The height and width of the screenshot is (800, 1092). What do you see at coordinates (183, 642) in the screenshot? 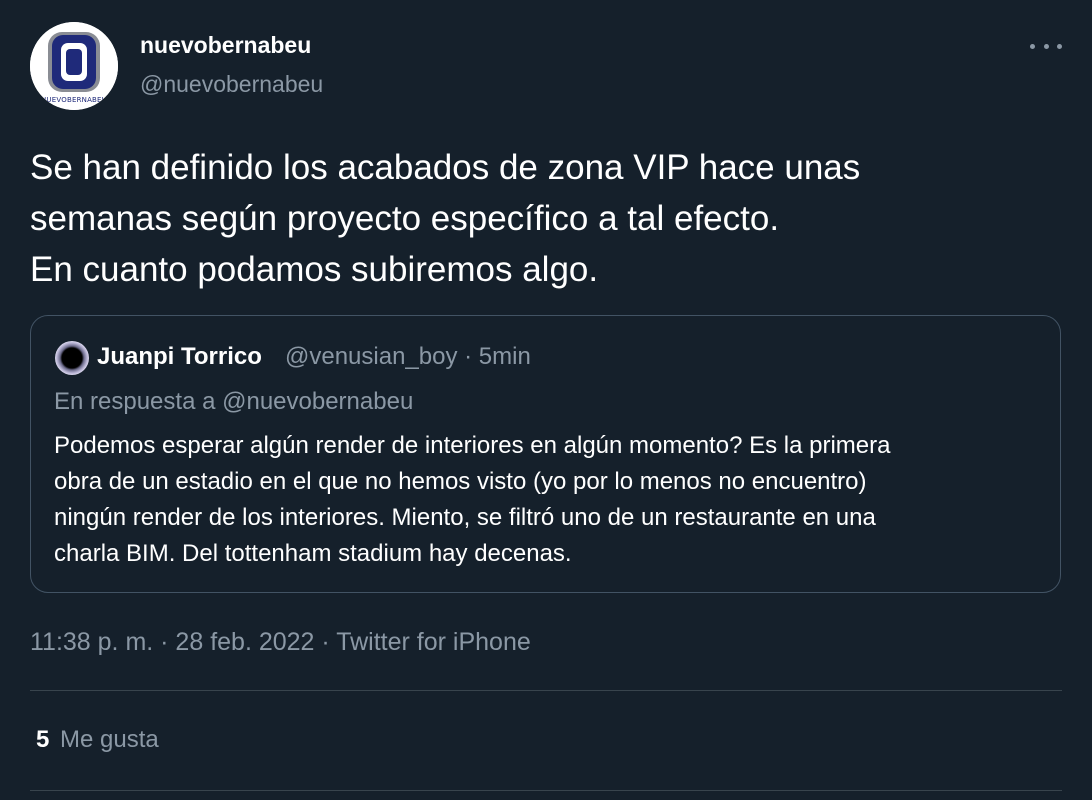
I see `tweet-timestamp: 11:38 p. m. · 28 feb. 2022 ·` at bounding box center [183, 642].